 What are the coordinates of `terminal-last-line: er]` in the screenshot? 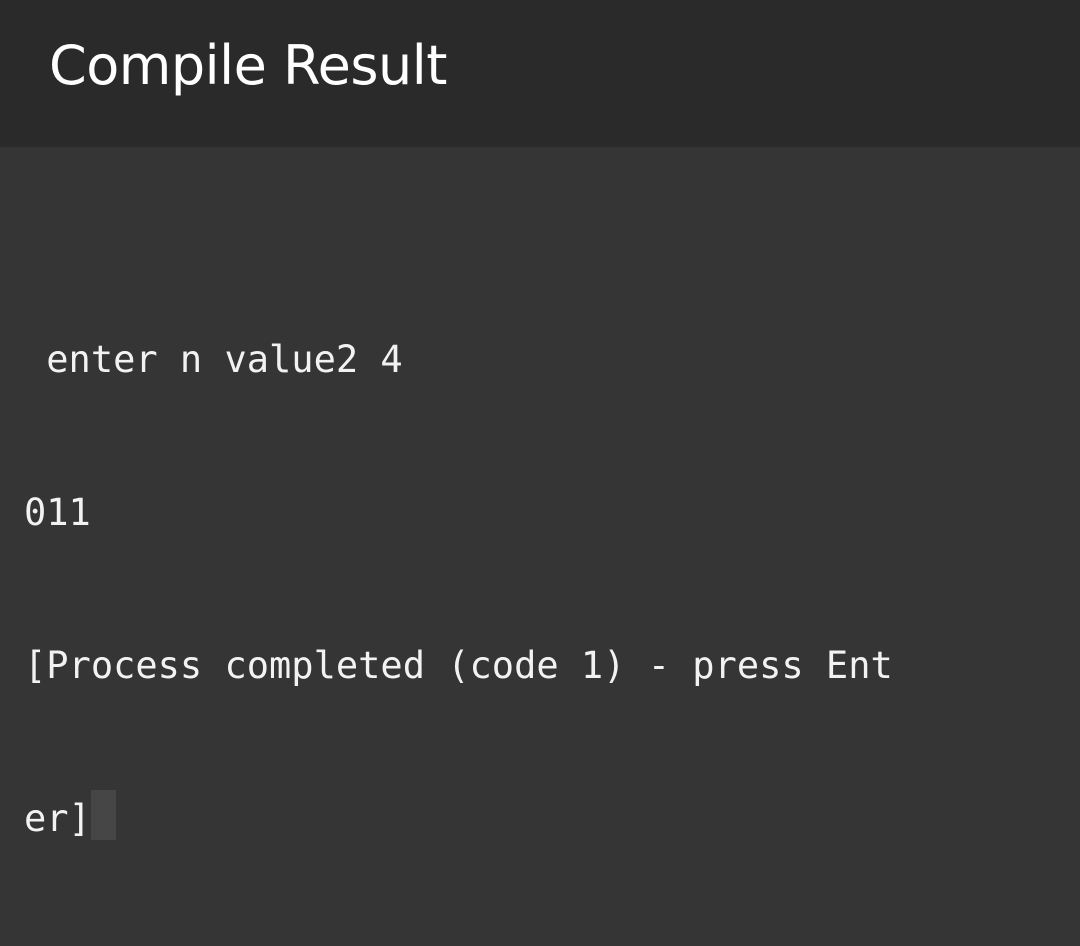 It's located at (539, 817).